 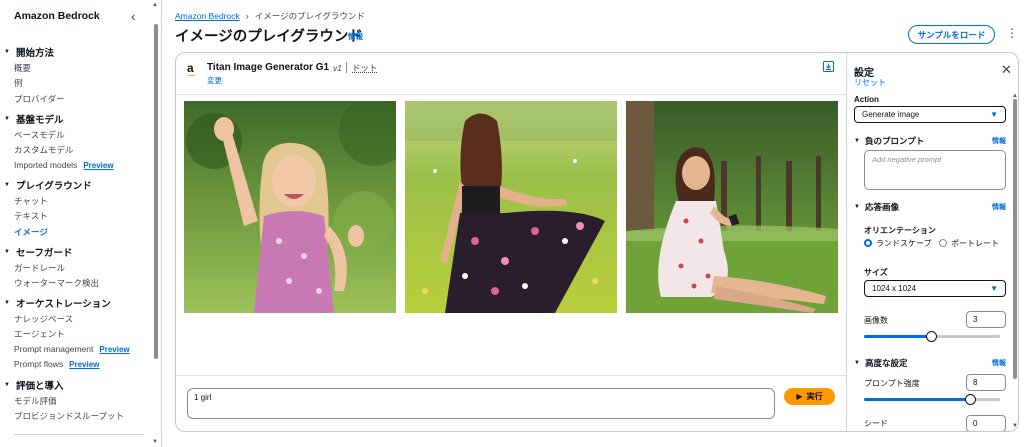 I want to click on sidebar-section-safeguards: ▼ セーフガード, so click(x=38, y=252).